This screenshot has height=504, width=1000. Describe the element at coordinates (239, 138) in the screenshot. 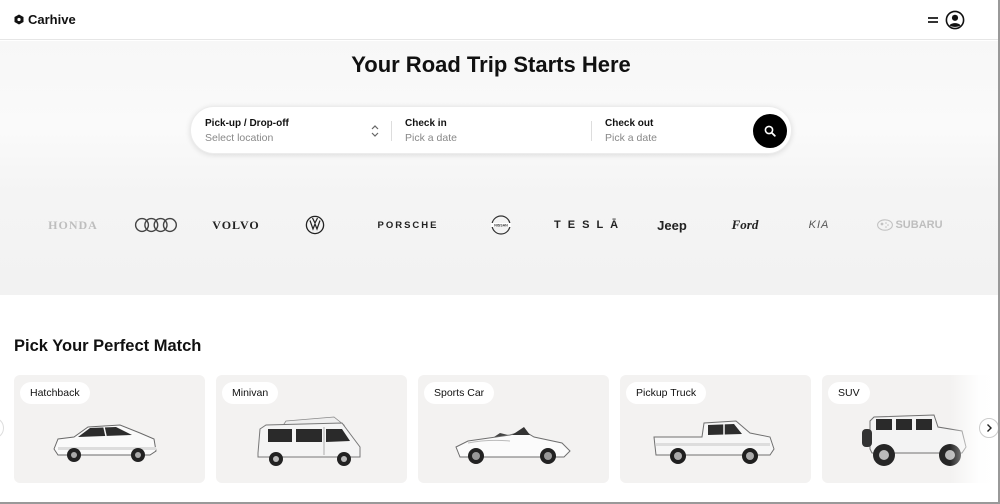

I see `pickup-placeholder: Select location` at that location.